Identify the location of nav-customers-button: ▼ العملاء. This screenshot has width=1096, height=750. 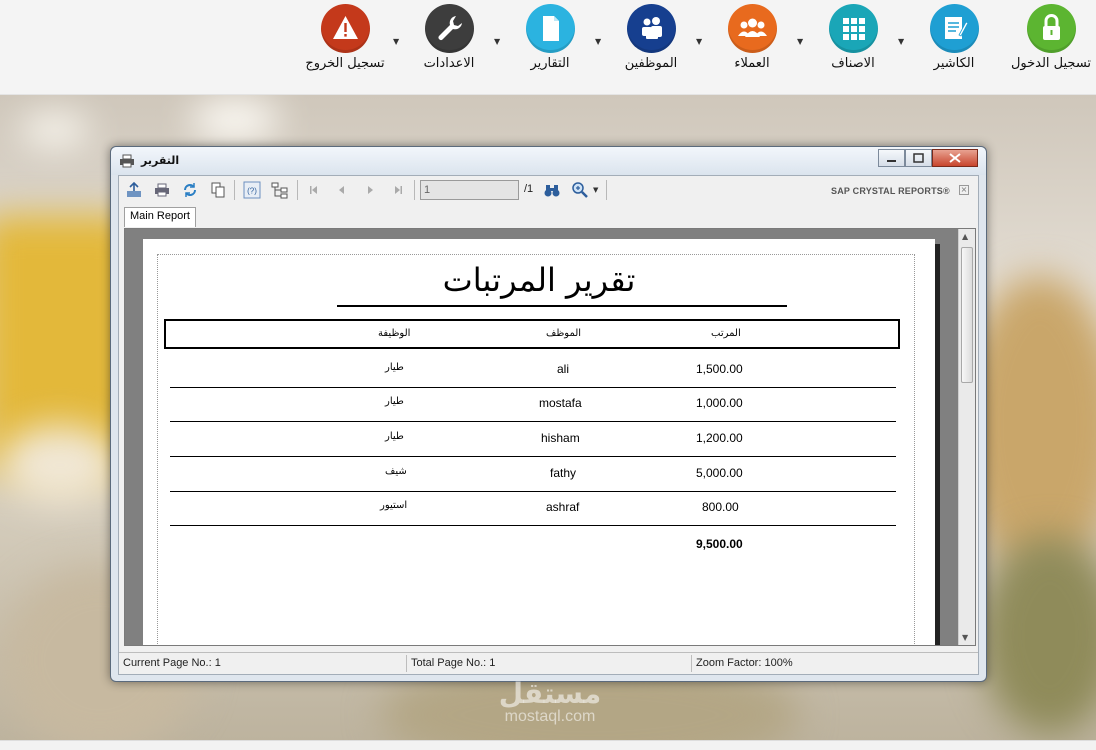
(749, 48).